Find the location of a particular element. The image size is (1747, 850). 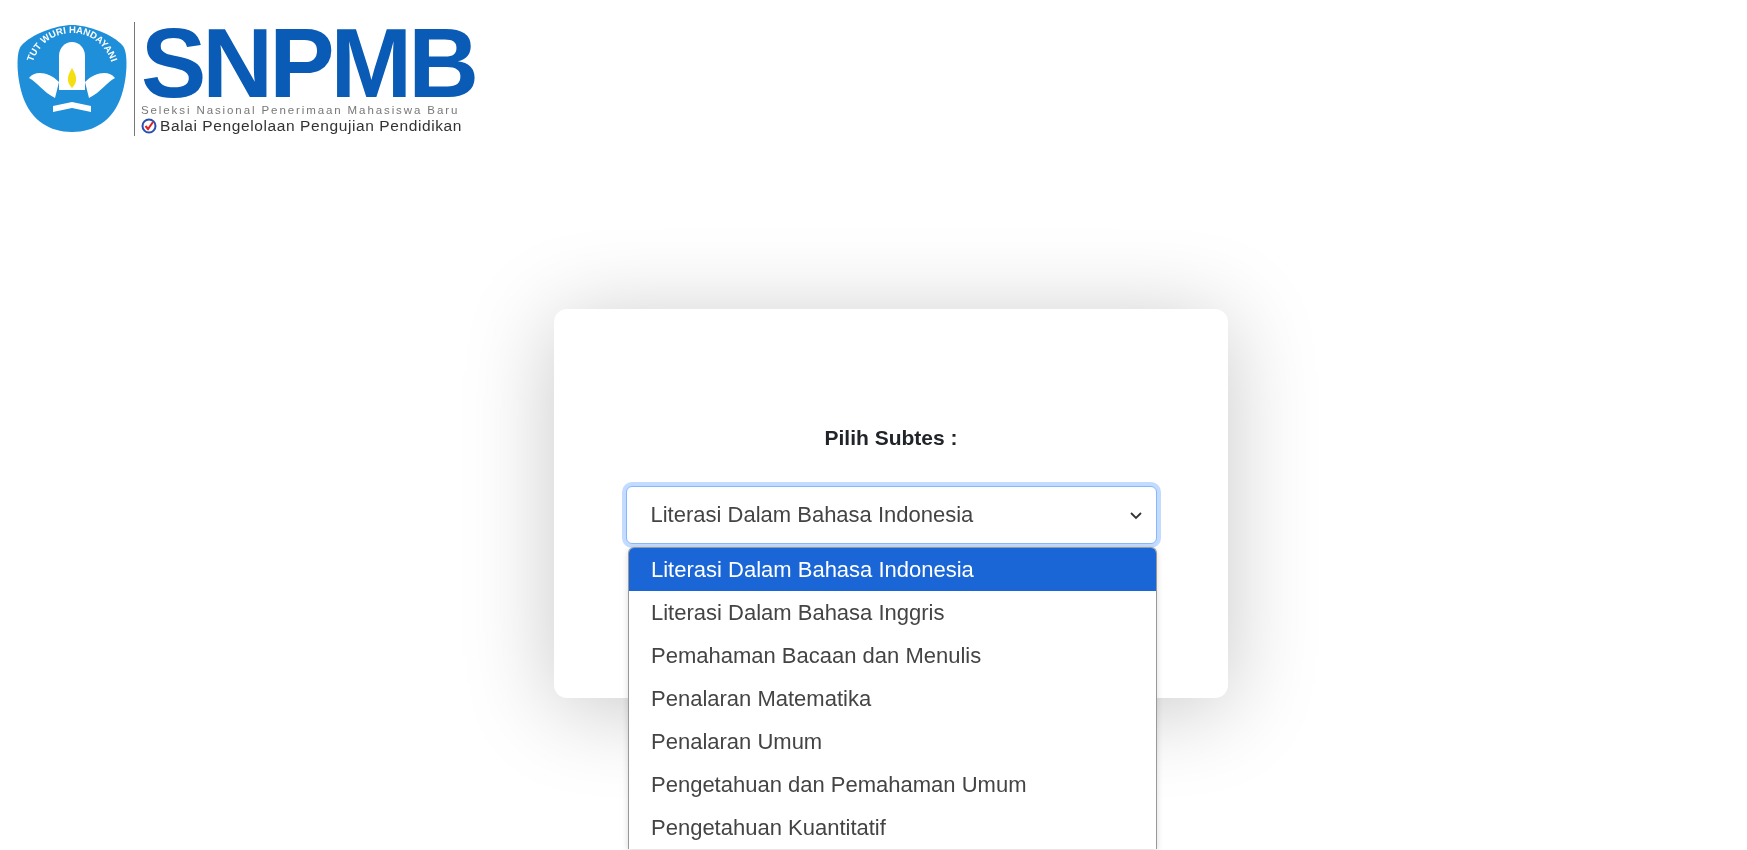

logo-tagline: Seleksi Nasional Penerimaan Mahasiswa Baru is located at coordinates (301, 110).